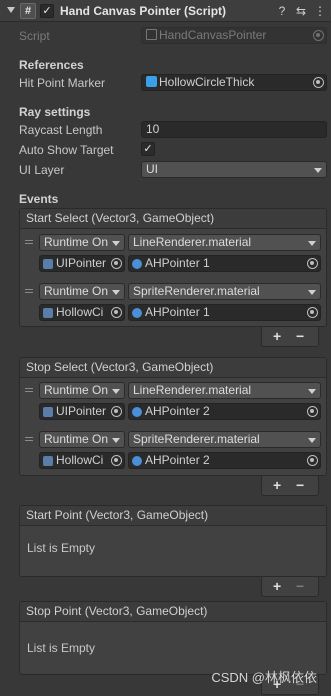 The width and height of the screenshot is (331, 696). I want to click on prefab-cube-icon, so click(151, 81).